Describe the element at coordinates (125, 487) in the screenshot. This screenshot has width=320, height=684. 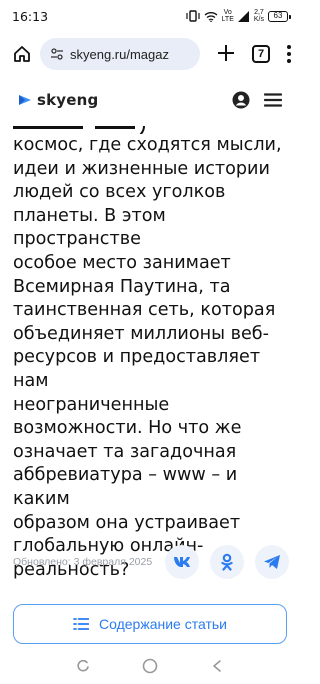
I see `article-line: аббревиатура – www – и каким` at that location.